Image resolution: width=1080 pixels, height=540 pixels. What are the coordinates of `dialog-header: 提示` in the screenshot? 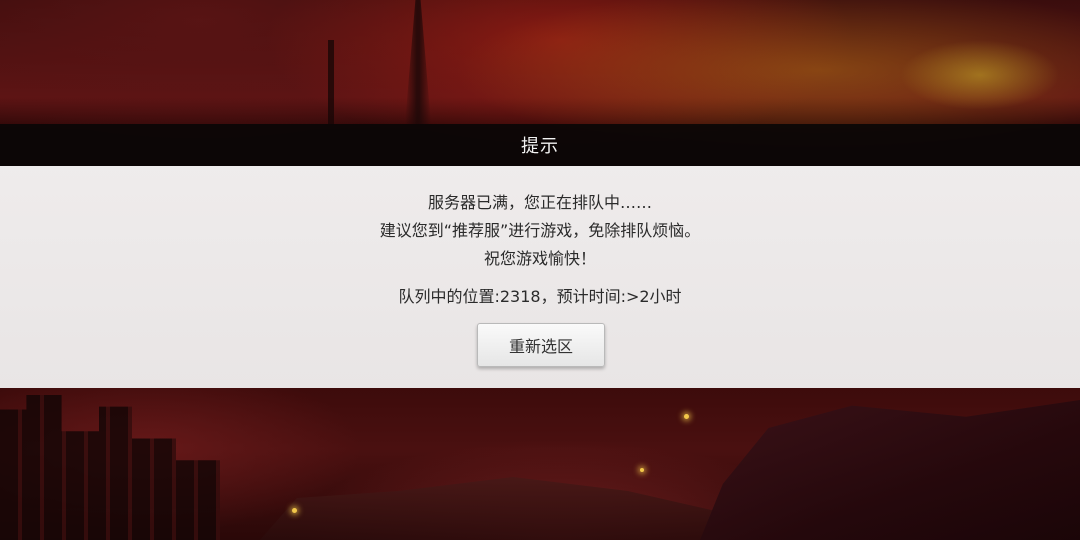 It's located at (540, 145).